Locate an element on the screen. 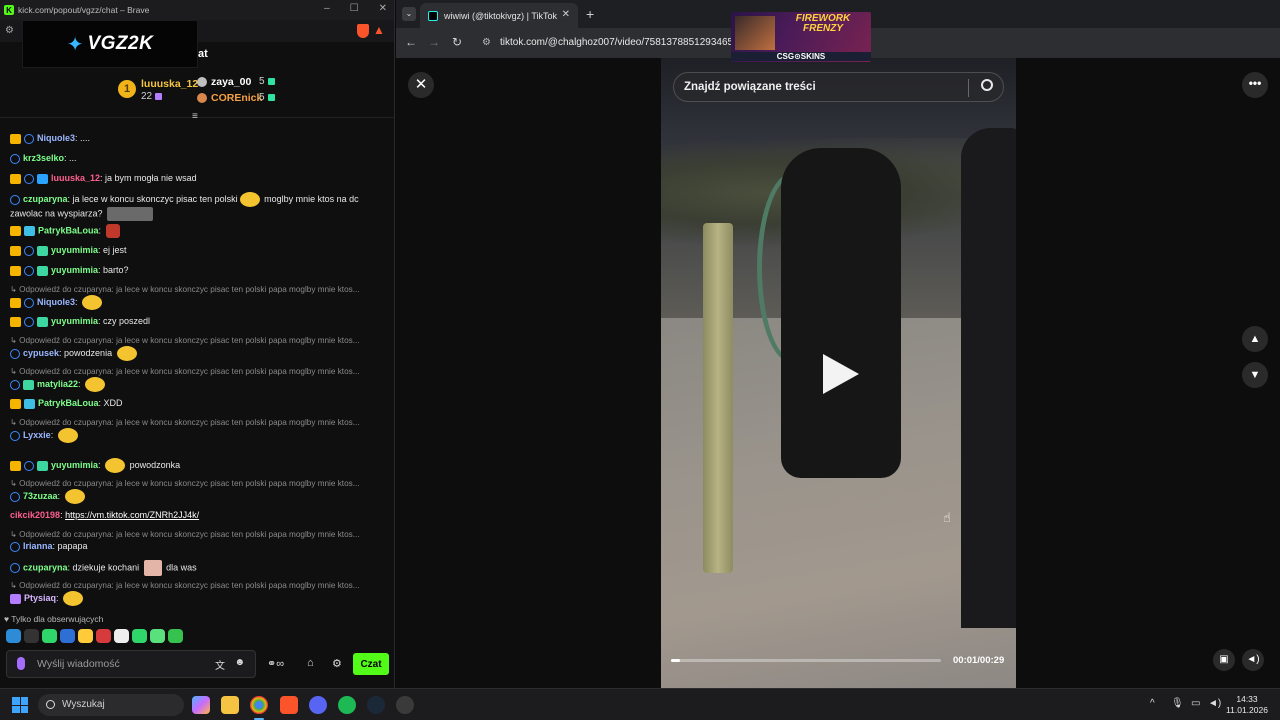  search-icon is located at coordinates (987, 85).